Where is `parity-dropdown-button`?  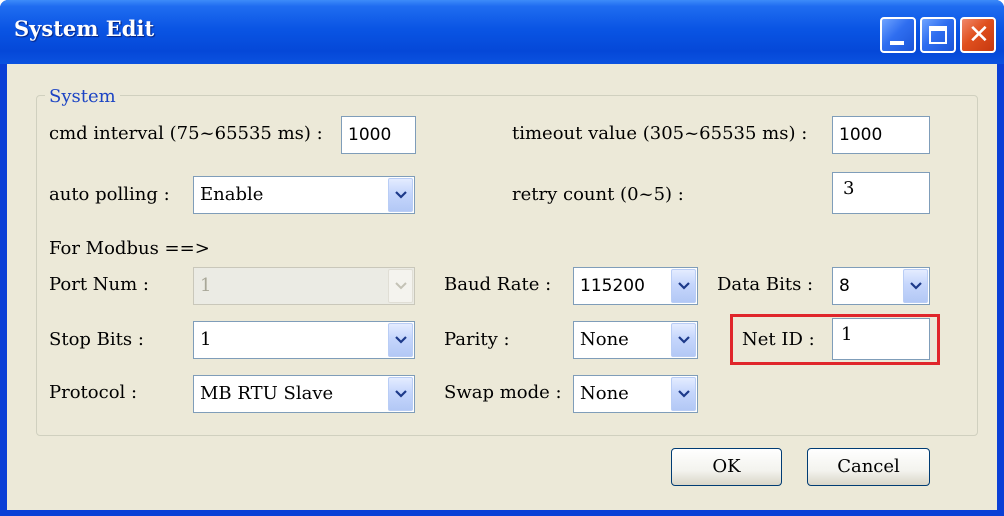 parity-dropdown-button is located at coordinates (683, 340).